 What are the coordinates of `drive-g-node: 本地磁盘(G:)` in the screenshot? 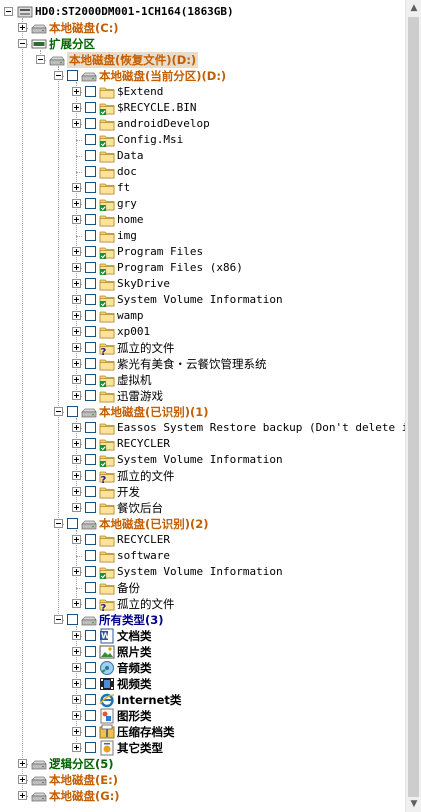 It's located at (202, 796).